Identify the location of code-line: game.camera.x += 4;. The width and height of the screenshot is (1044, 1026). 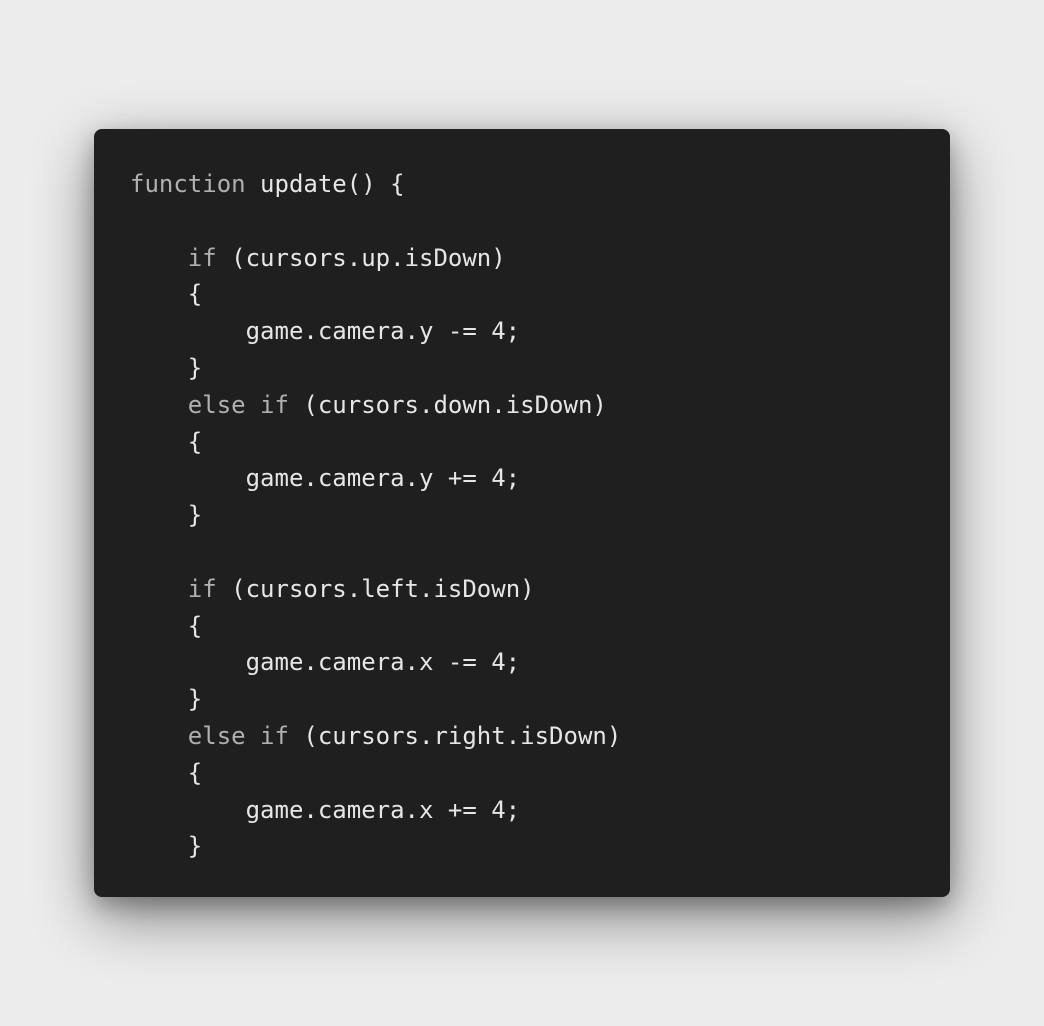
(375, 810).